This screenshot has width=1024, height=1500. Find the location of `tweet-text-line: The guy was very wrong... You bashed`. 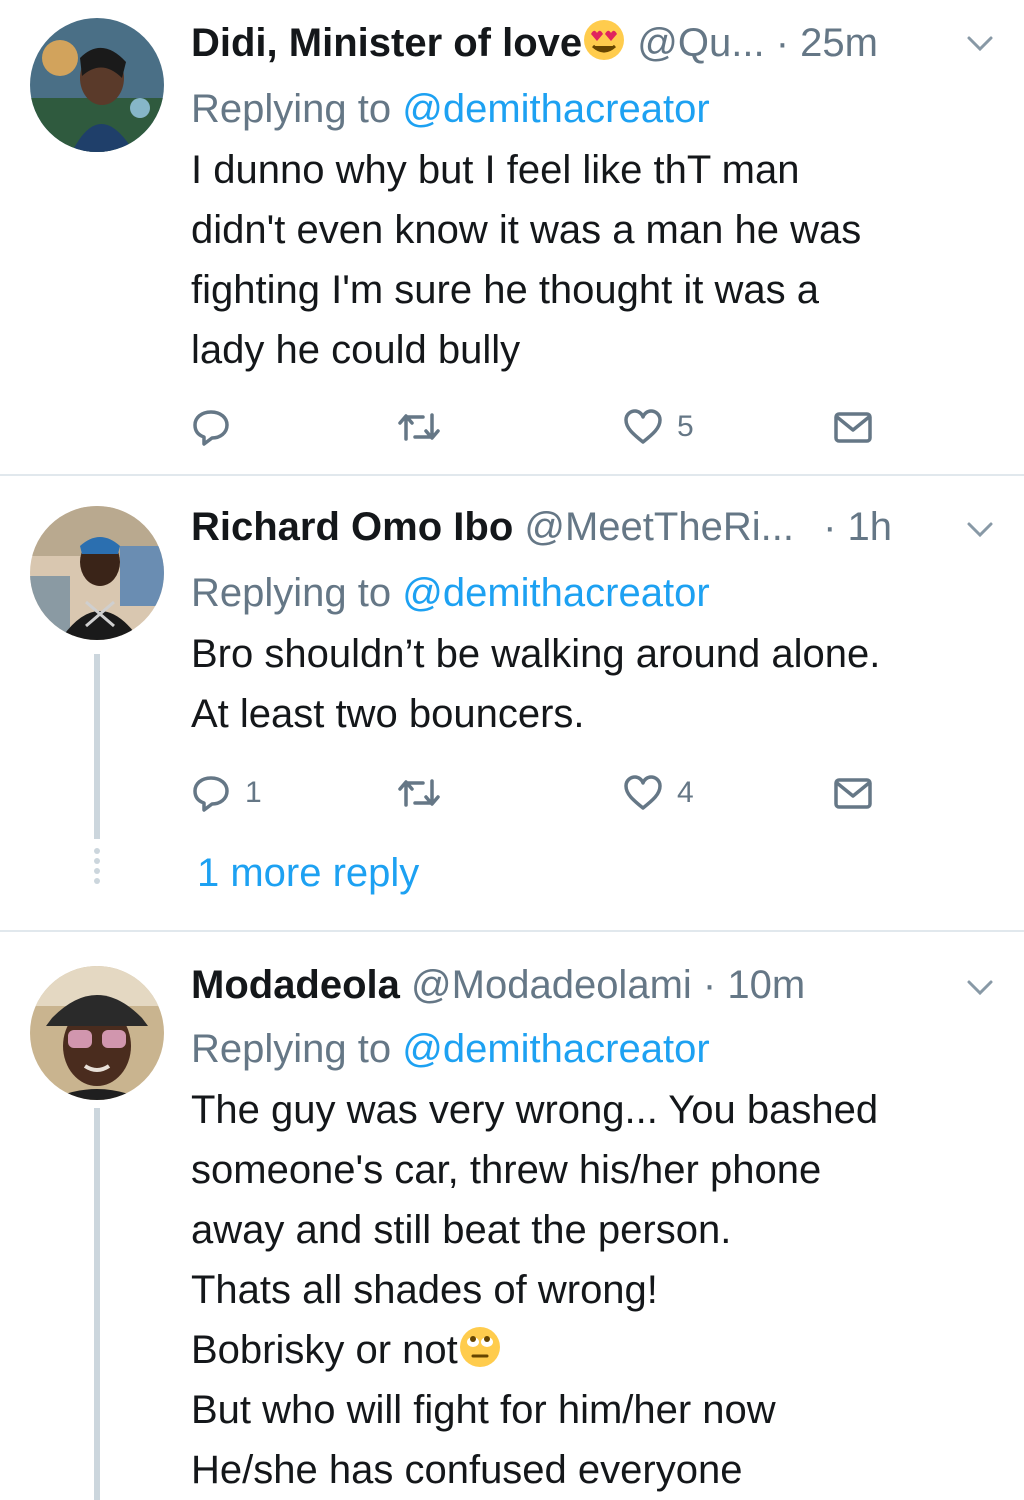

tweet-text-line: The guy was very wrong... You bashed is located at coordinates (535, 1110).